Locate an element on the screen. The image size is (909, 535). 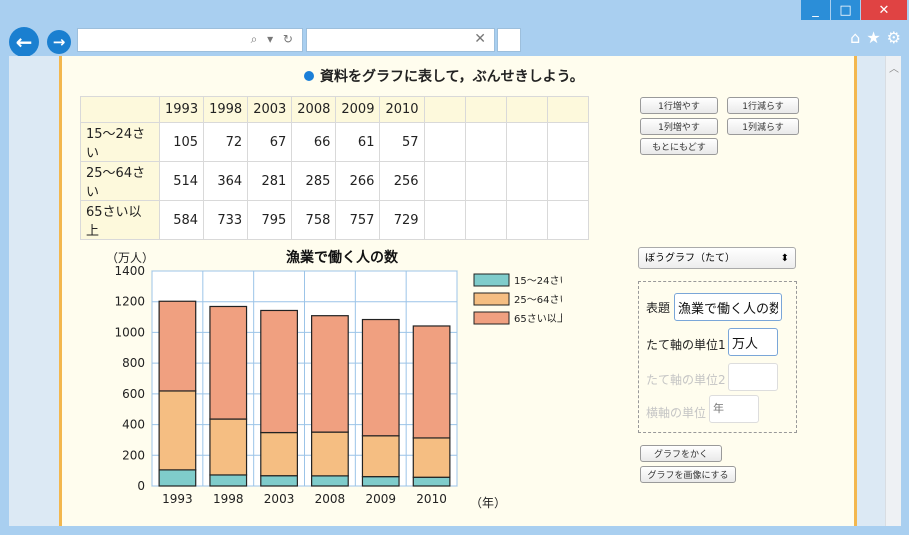
save-graph-image-button: グラフを画像にする is located at coordinates (688, 474).